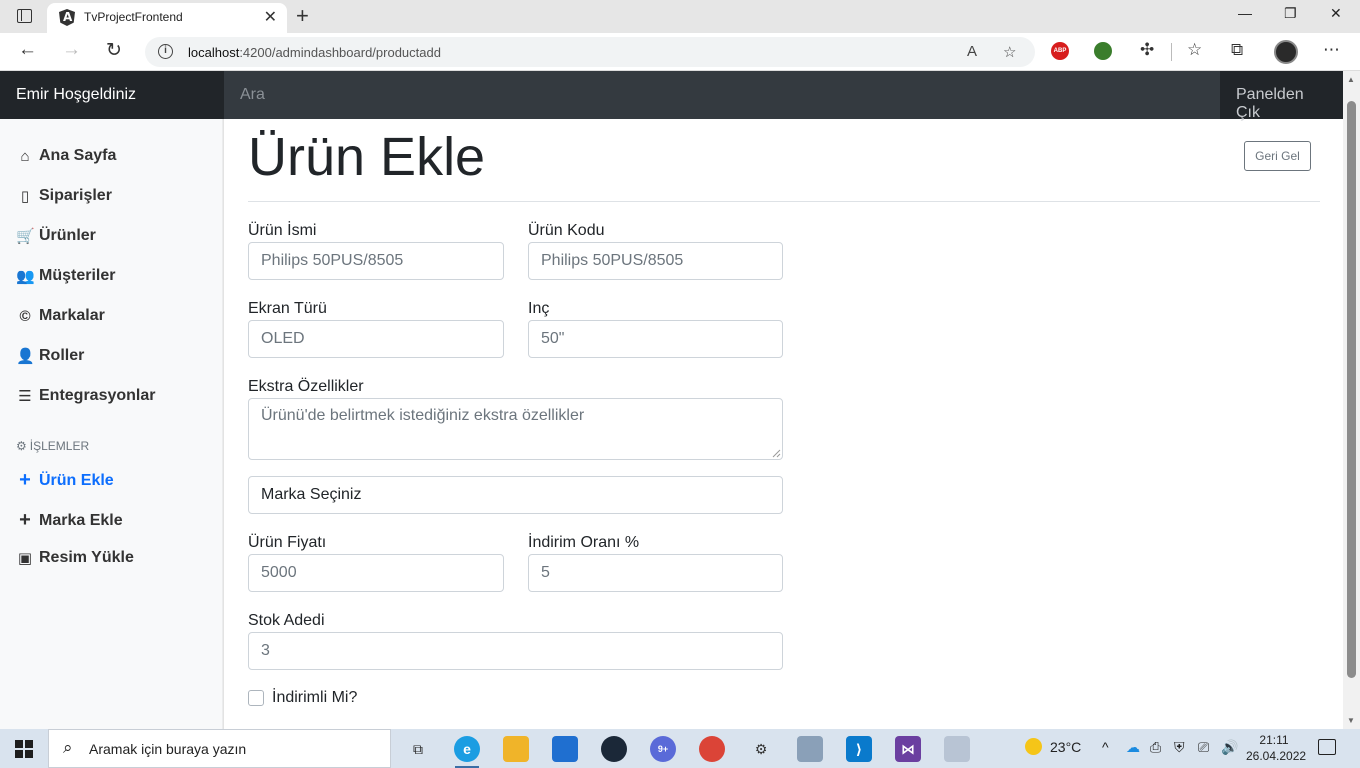  I want to click on users-icon: 👥, so click(25, 276).